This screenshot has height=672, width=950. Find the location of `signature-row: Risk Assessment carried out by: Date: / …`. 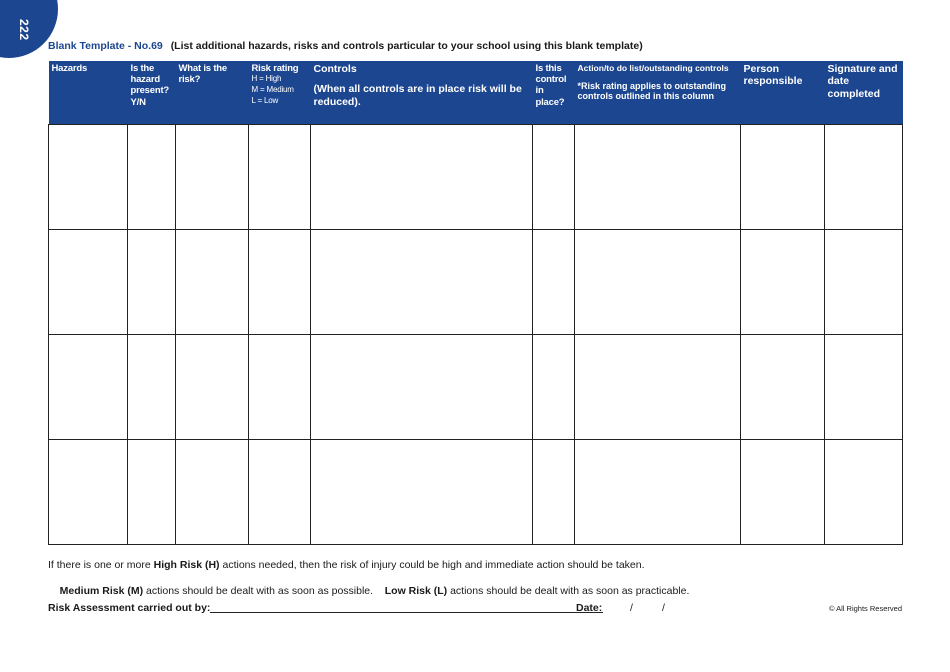

signature-row: Risk Assessment carried out by: Date: / … is located at coordinates (475, 609).